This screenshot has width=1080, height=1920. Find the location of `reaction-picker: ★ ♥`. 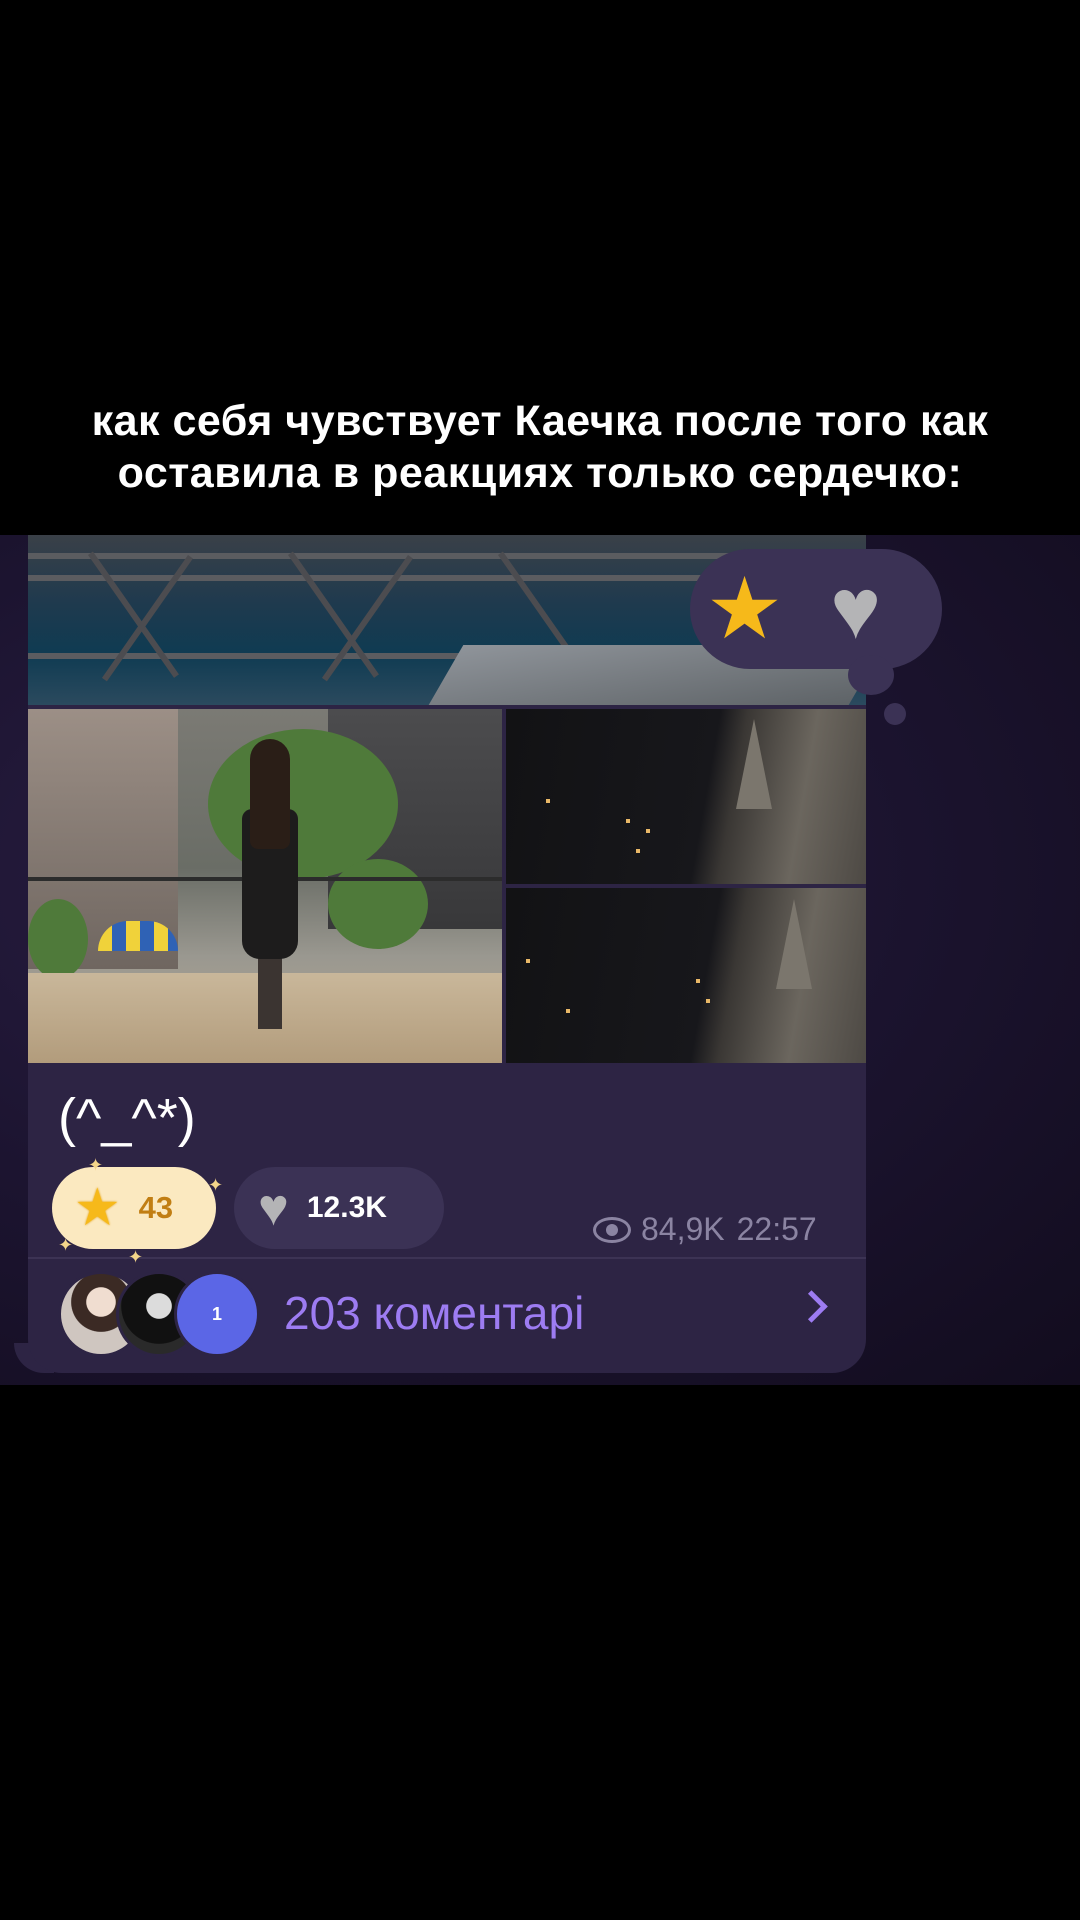

reaction-picker: ★ ♥ is located at coordinates (816, 609).